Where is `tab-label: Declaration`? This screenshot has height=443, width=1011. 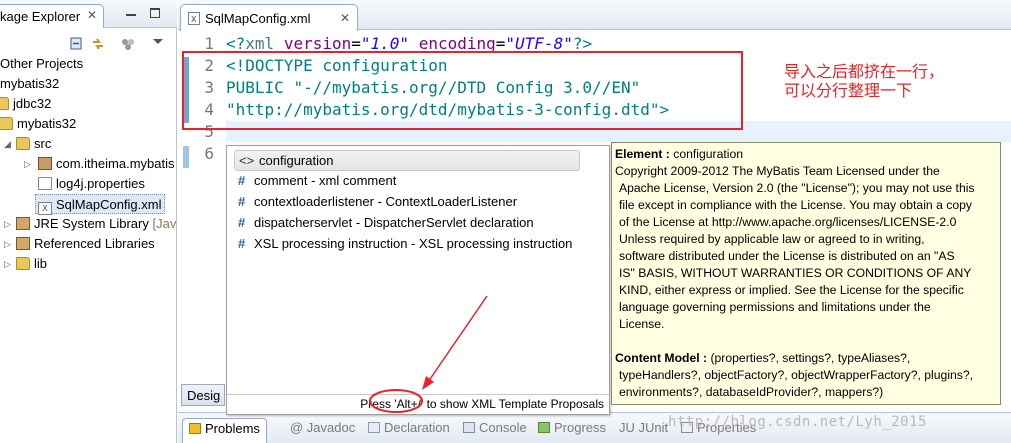
tab-label: Declaration is located at coordinates (417, 427).